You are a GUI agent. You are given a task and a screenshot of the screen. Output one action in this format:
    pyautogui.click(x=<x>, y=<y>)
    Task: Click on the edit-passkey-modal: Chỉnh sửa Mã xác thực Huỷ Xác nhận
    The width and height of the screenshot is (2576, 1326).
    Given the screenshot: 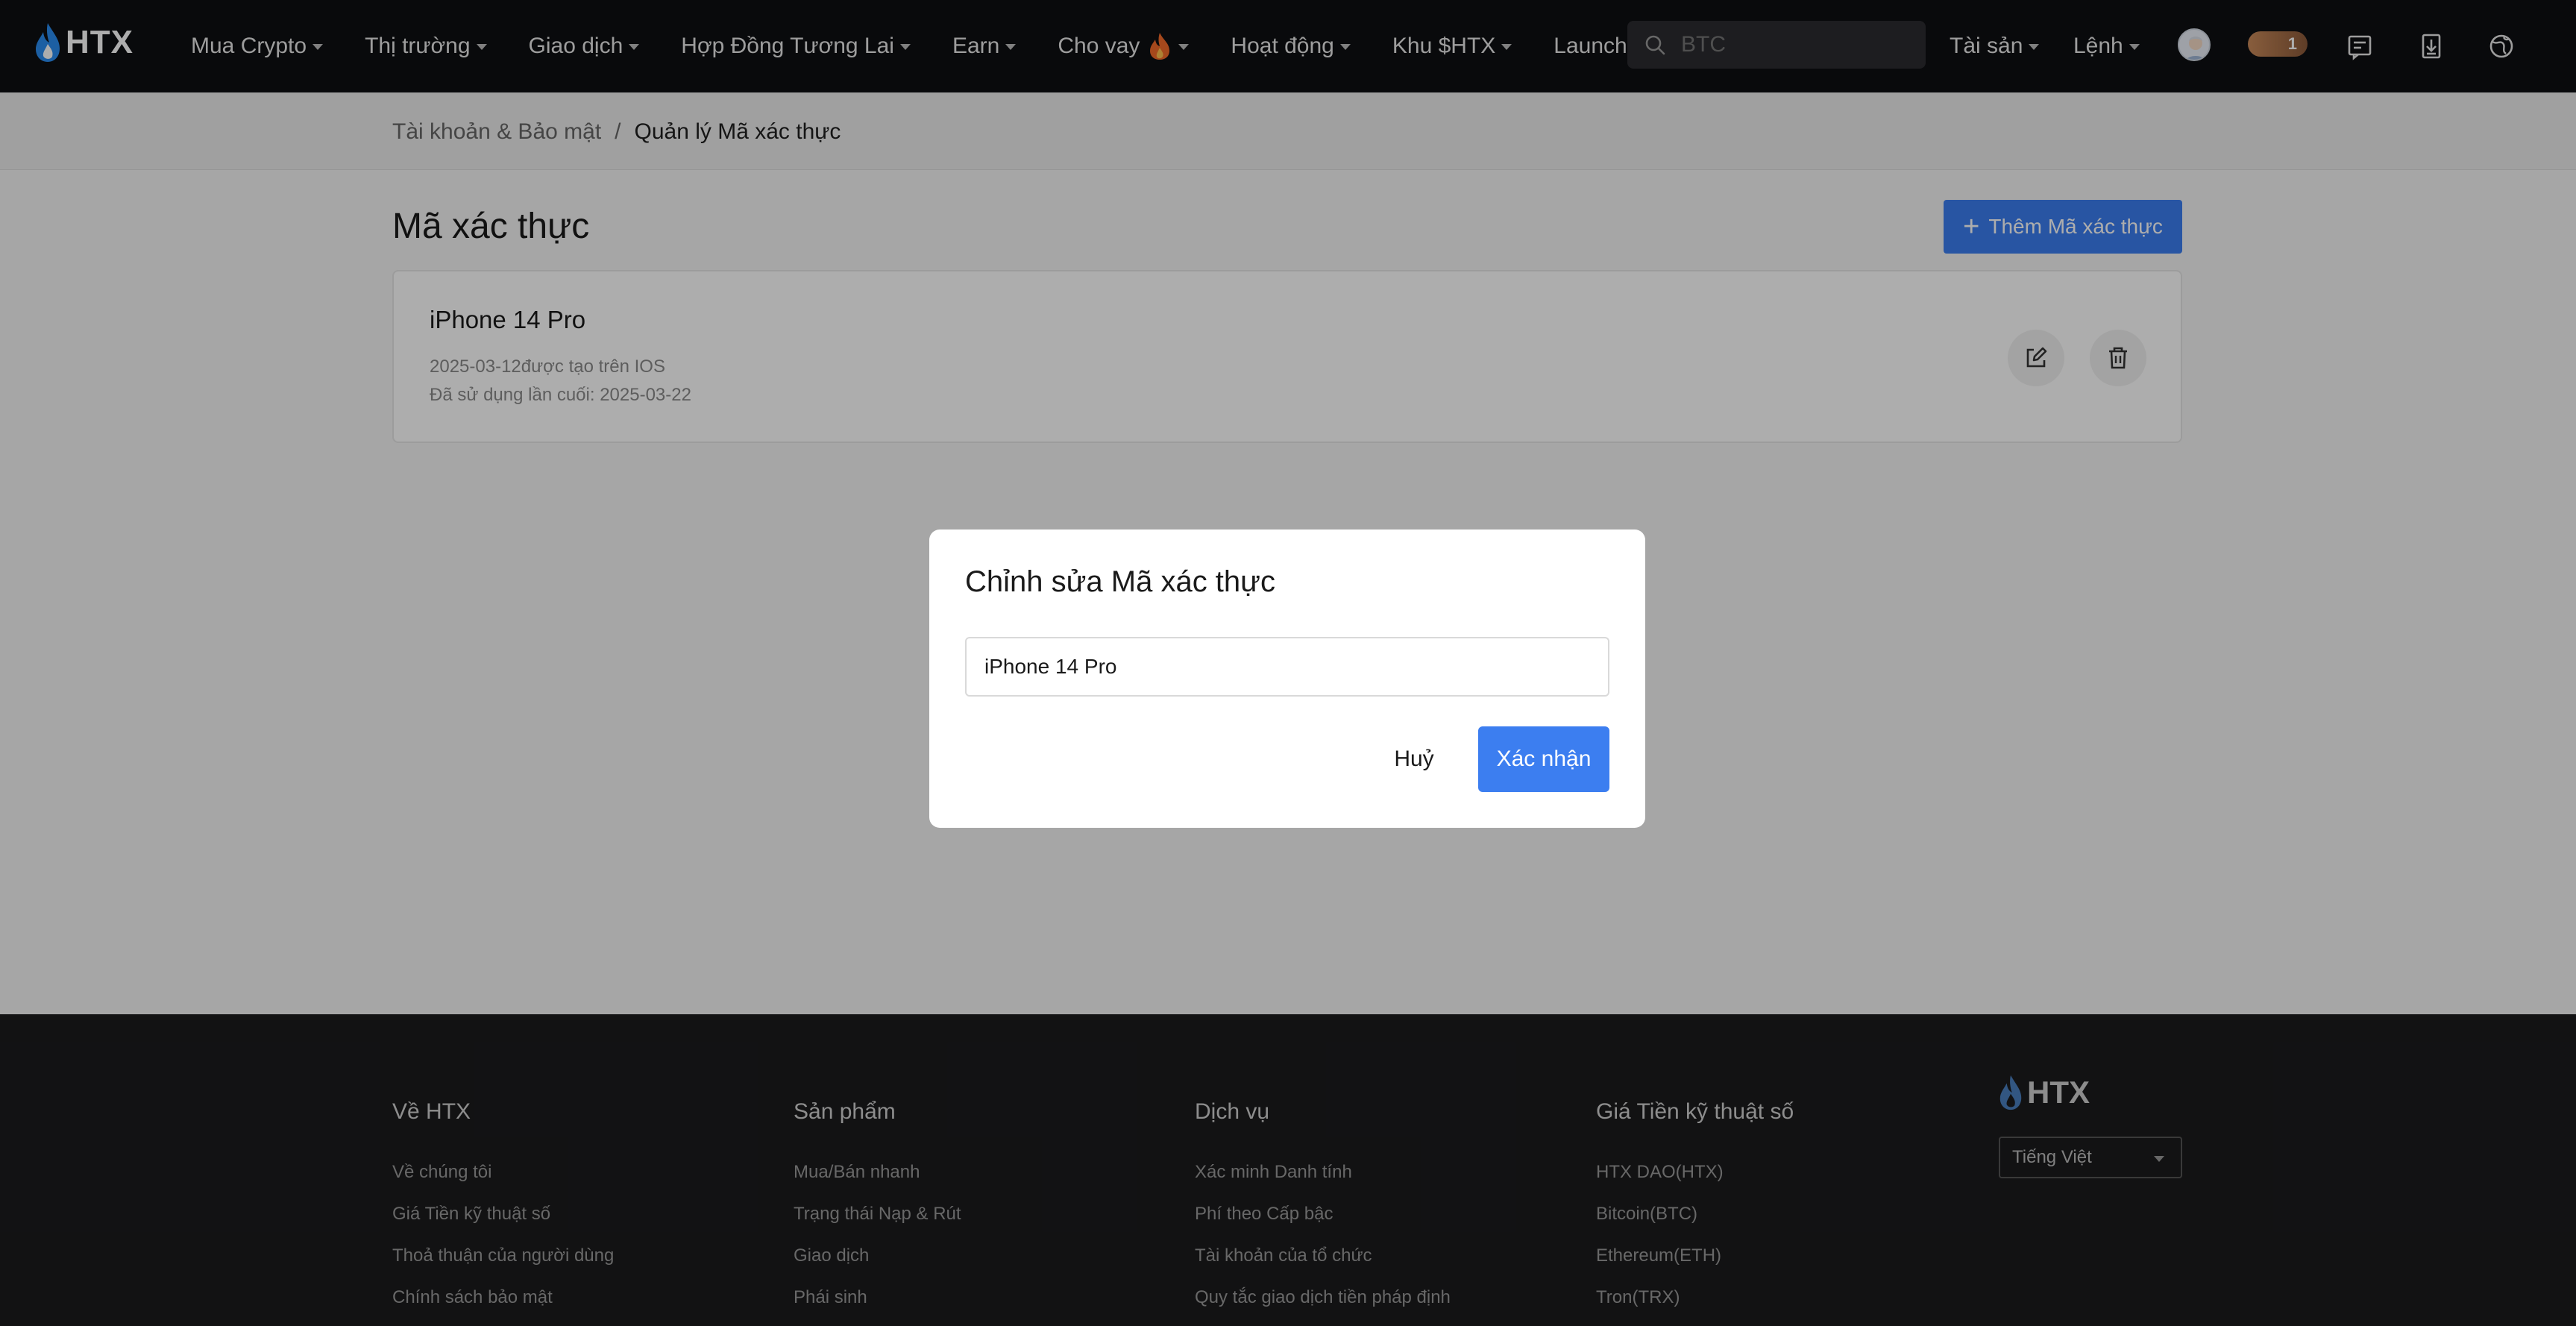 What is the action you would take?
    pyautogui.click(x=1287, y=679)
    